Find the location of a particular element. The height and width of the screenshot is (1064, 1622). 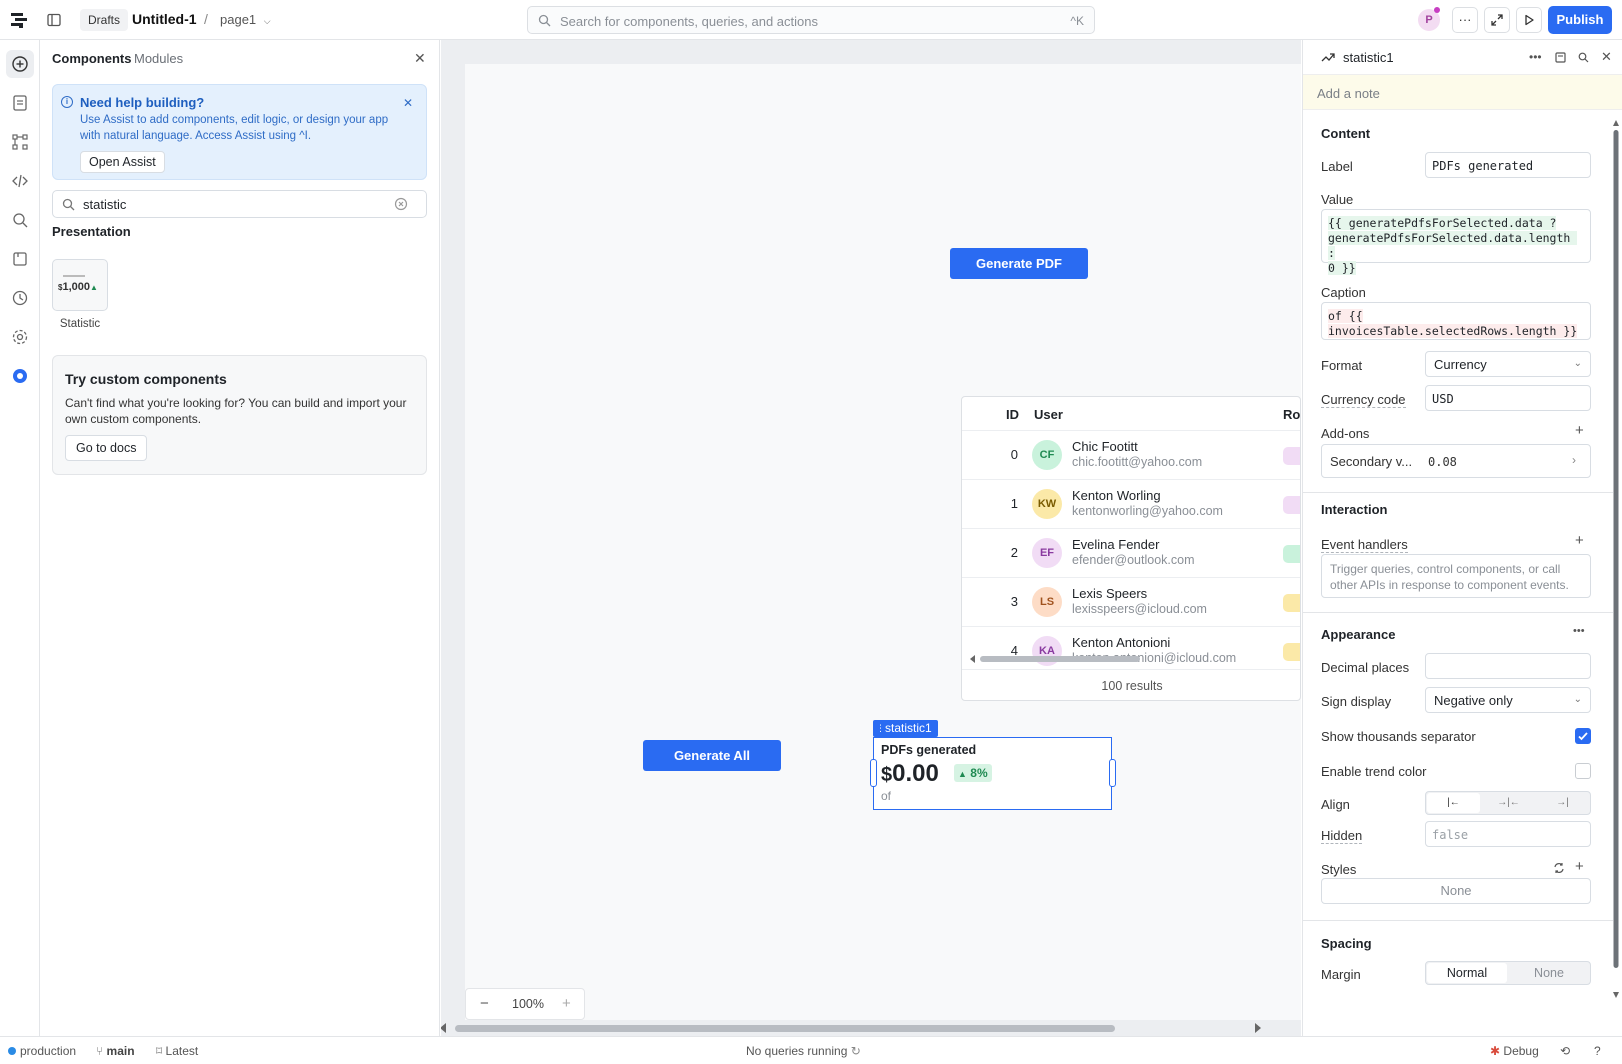

tile-preview-value: $1,000▲ is located at coordinates (78, 287).